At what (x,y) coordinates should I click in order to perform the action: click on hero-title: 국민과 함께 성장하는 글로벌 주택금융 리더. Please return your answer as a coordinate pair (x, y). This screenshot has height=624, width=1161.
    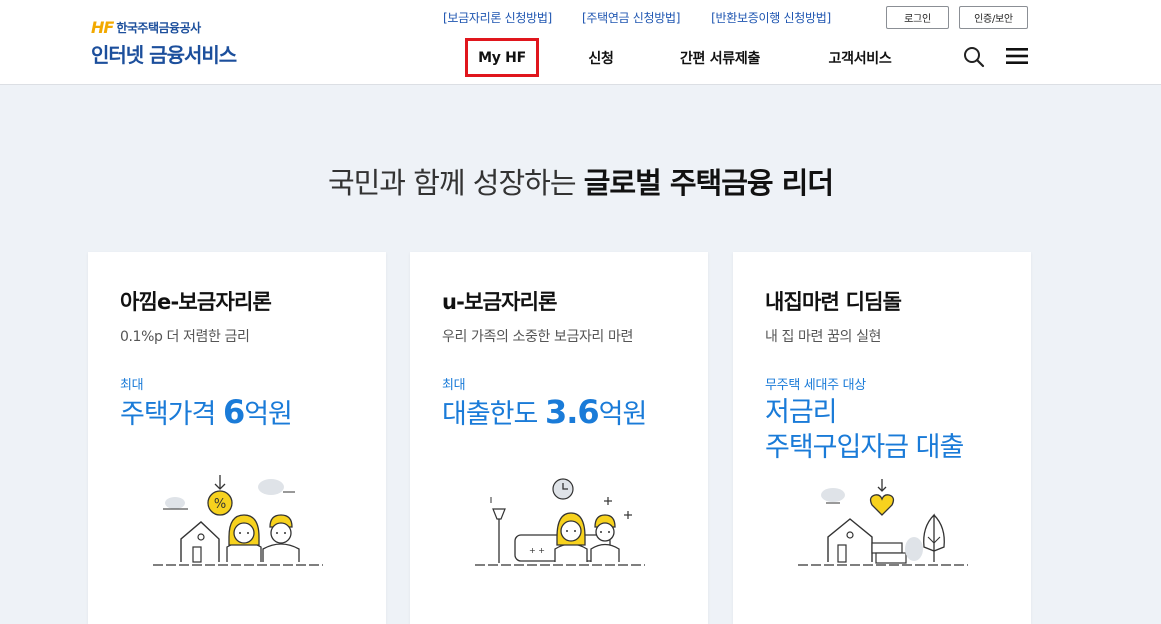
    Looking at the image, I should click on (580, 181).